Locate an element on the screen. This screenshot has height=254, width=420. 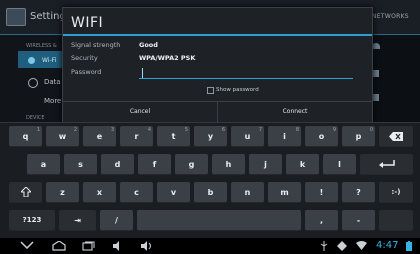
sidebar-item-wifi-label: Wi-Fi is located at coordinates (49, 60).